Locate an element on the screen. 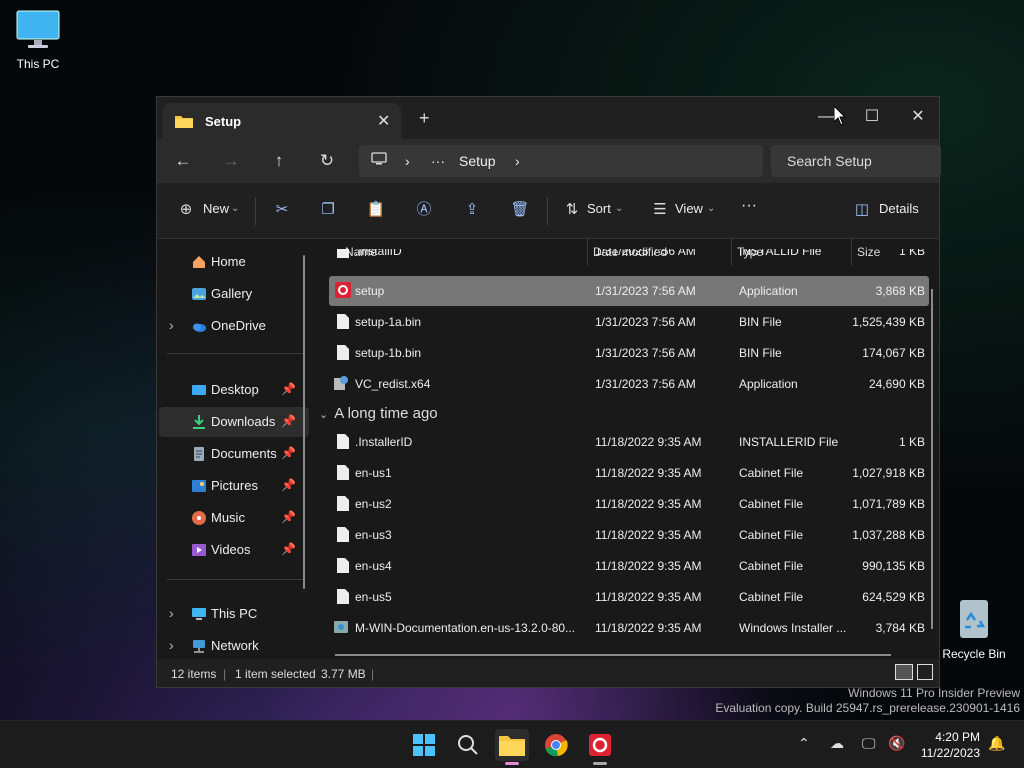  sidebar-item-label: Desktop is located at coordinates (235, 389).